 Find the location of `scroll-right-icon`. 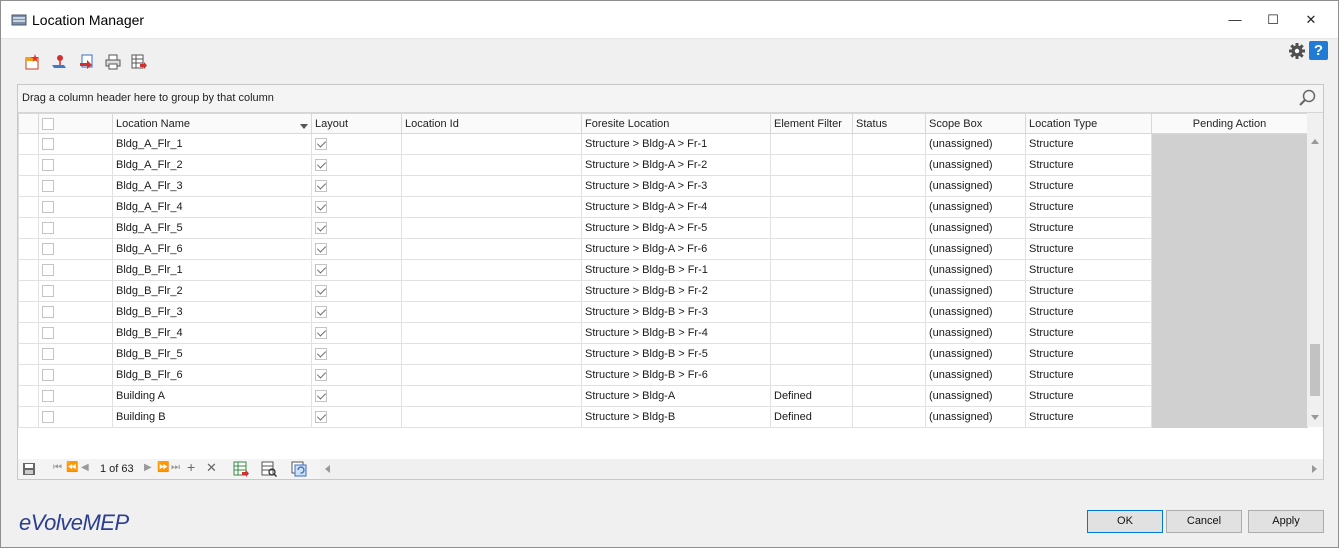

scroll-right-icon is located at coordinates (1314, 469).